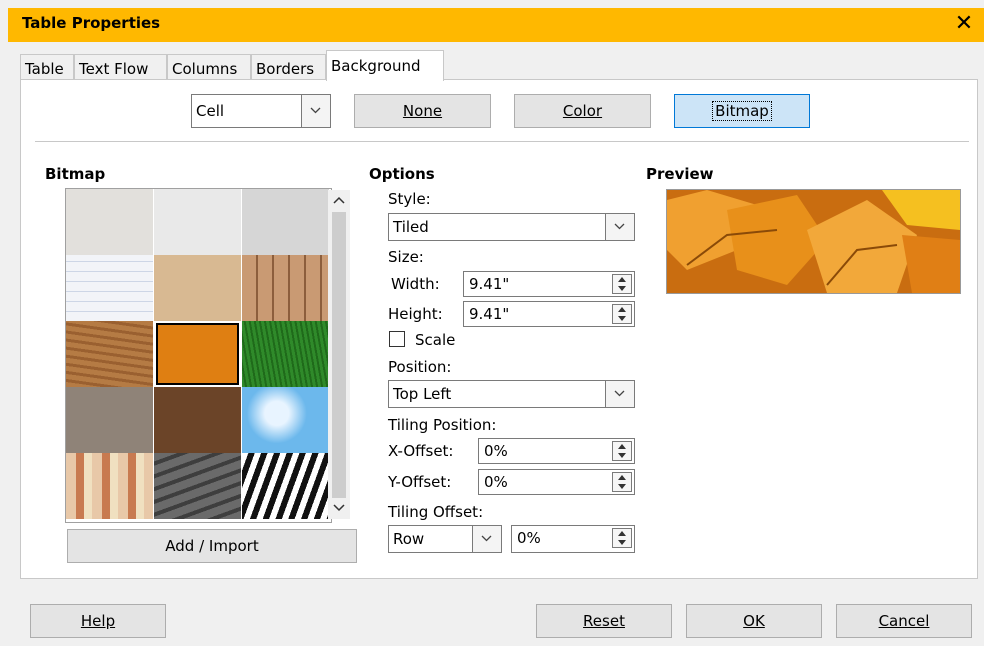 The image size is (984, 646). What do you see at coordinates (197, 222) in the screenshot?
I see `bitmap-tile-paper-texture` at bounding box center [197, 222].